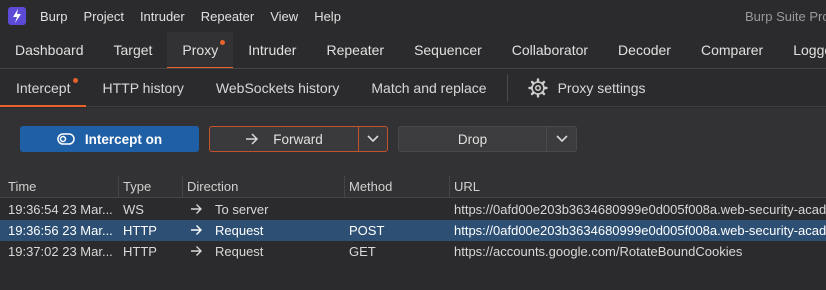 This screenshot has height=290, width=826. I want to click on tab-logger: Logger, so click(802, 50).